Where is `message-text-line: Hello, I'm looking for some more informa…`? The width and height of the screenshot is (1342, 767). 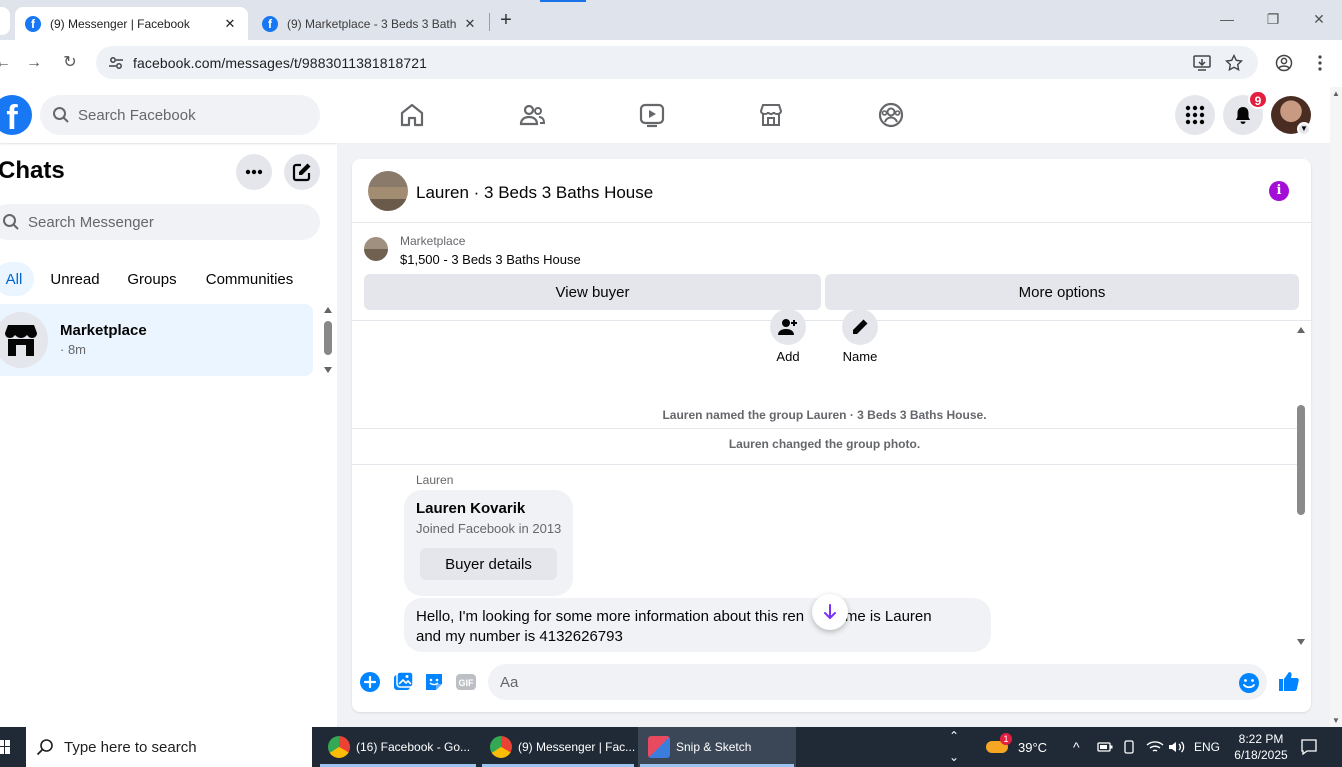
message-text-line: Hello, I'm looking for some more informa… is located at coordinates (674, 616).